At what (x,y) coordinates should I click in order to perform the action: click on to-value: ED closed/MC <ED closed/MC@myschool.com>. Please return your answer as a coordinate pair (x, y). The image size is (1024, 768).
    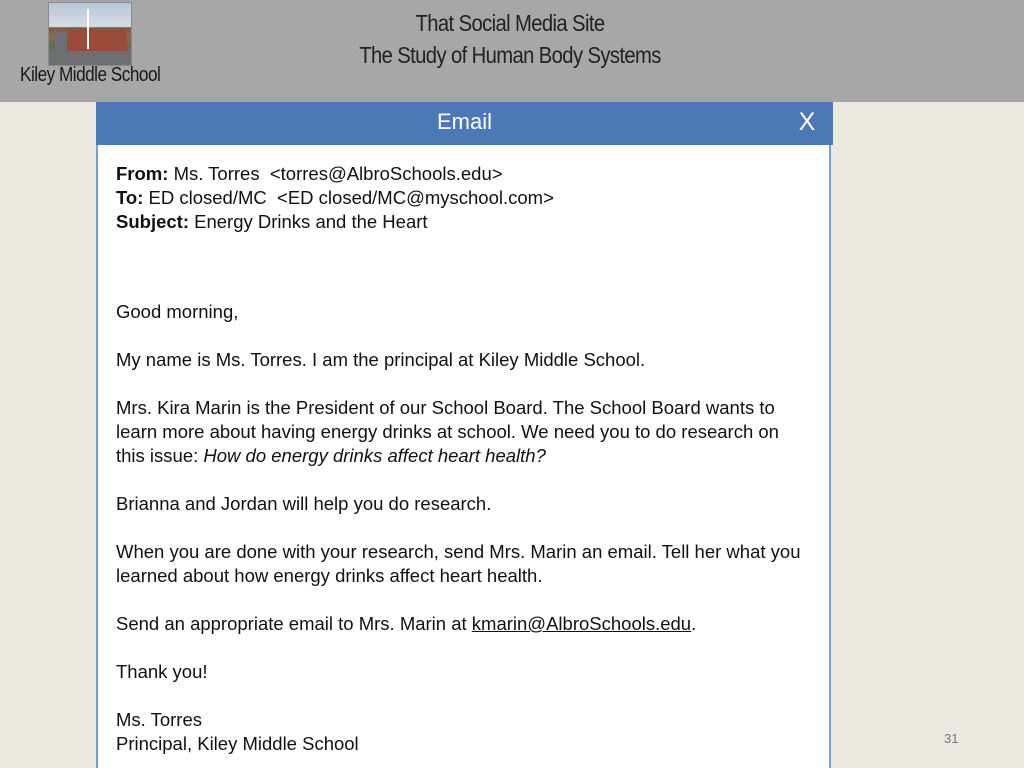
    Looking at the image, I should click on (351, 197).